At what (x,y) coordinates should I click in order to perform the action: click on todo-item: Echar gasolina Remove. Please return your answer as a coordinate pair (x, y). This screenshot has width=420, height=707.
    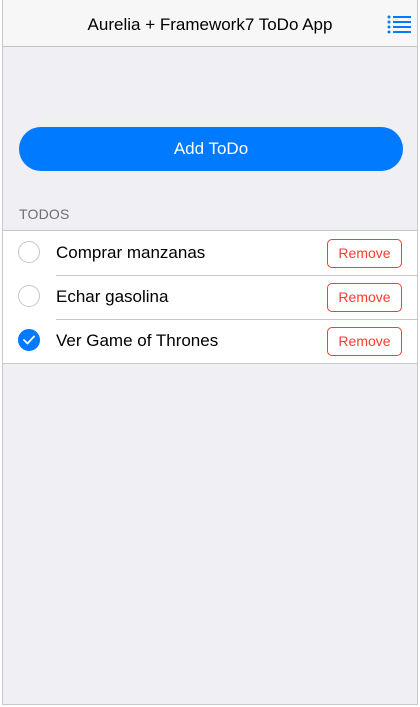
    Looking at the image, I should click on (210, 297).